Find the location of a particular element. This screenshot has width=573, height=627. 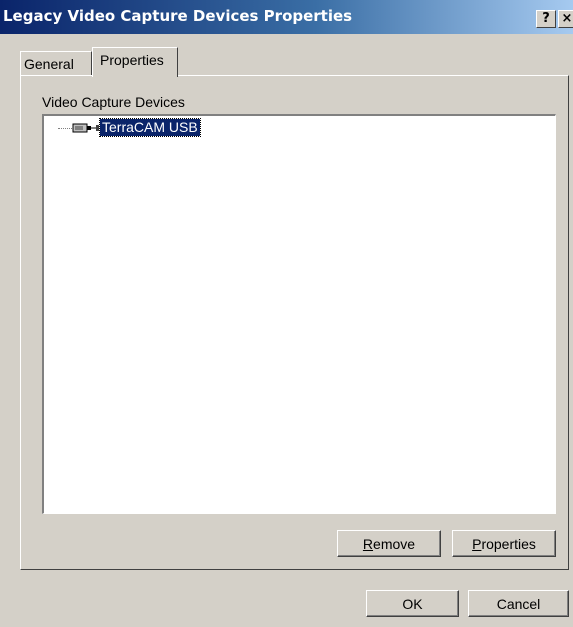

video-capture-devices-label: Video Capture Devices is located at coordinates (113, 102).